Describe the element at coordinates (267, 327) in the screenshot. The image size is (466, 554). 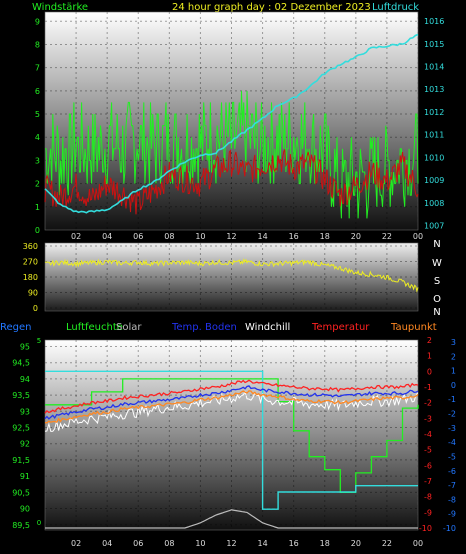
I see `legend-windchill: Windchill` at that location.